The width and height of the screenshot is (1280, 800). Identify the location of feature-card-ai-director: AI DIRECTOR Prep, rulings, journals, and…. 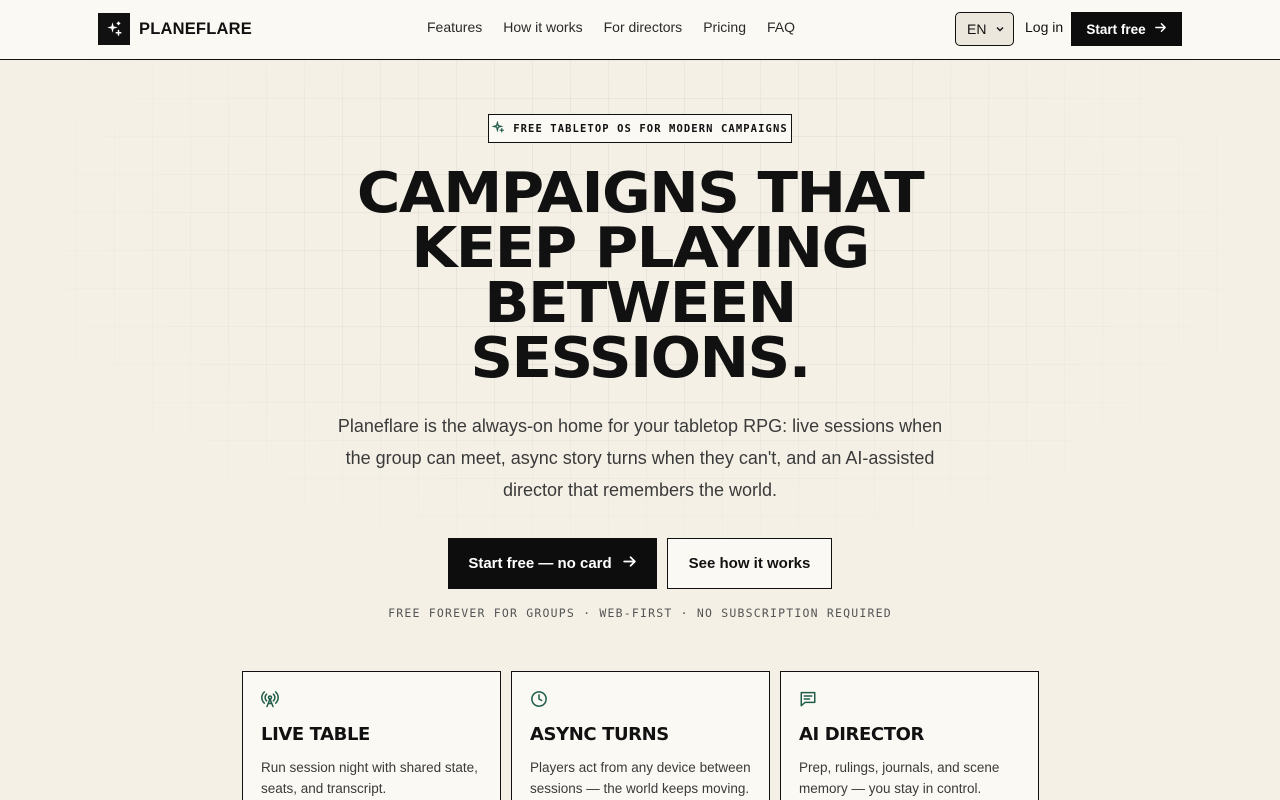
(909, 735).